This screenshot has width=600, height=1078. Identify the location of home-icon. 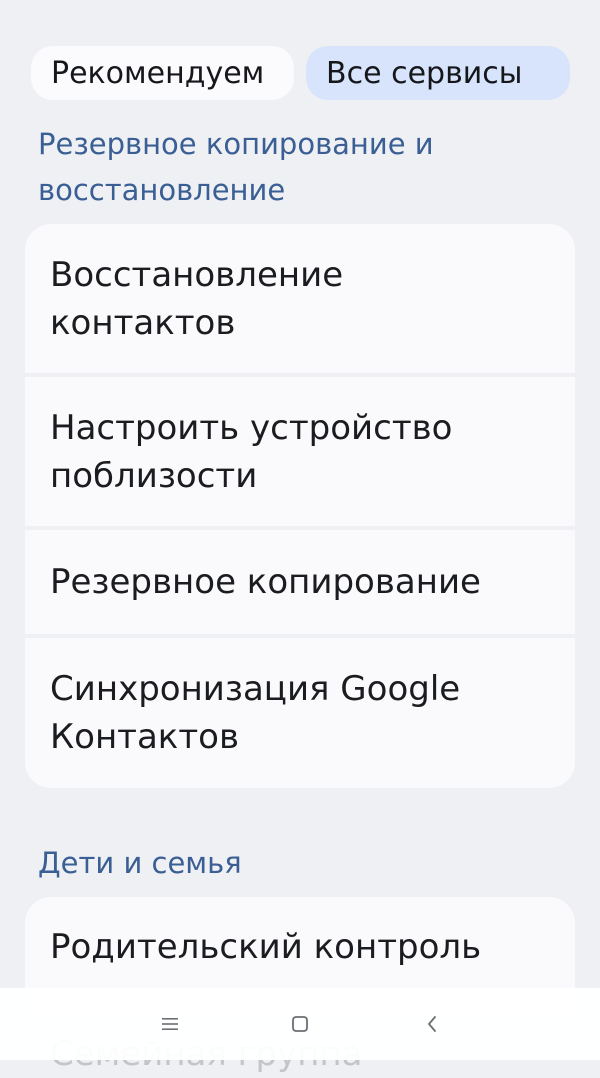
(300, 1024).